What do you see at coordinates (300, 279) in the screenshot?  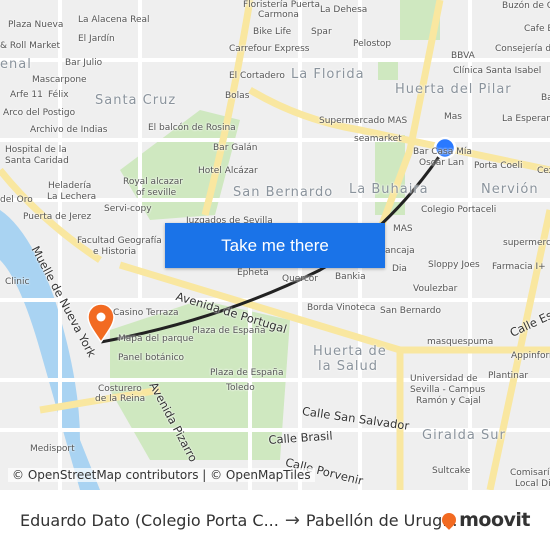 I see `map-label: Quercor` at bounding box center [300, 279].